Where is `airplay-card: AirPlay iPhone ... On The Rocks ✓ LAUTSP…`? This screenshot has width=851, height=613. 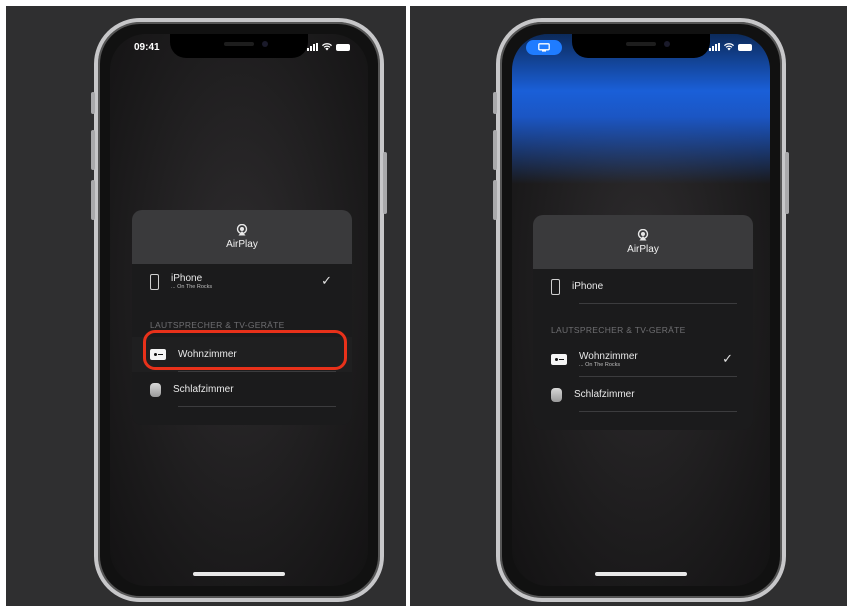
airplay-card: AirPlay iPhone ... On The Rocks ✓ LAUTSP… is located at coordinates (242, 317).